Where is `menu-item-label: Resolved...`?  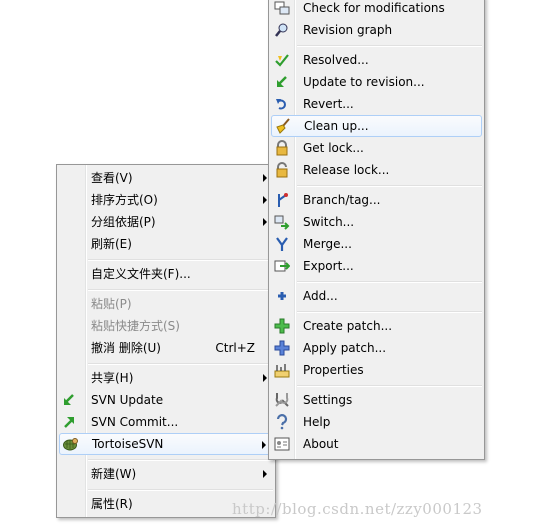 menu-item-label: Resolved... is located at coordinates (336, 60).